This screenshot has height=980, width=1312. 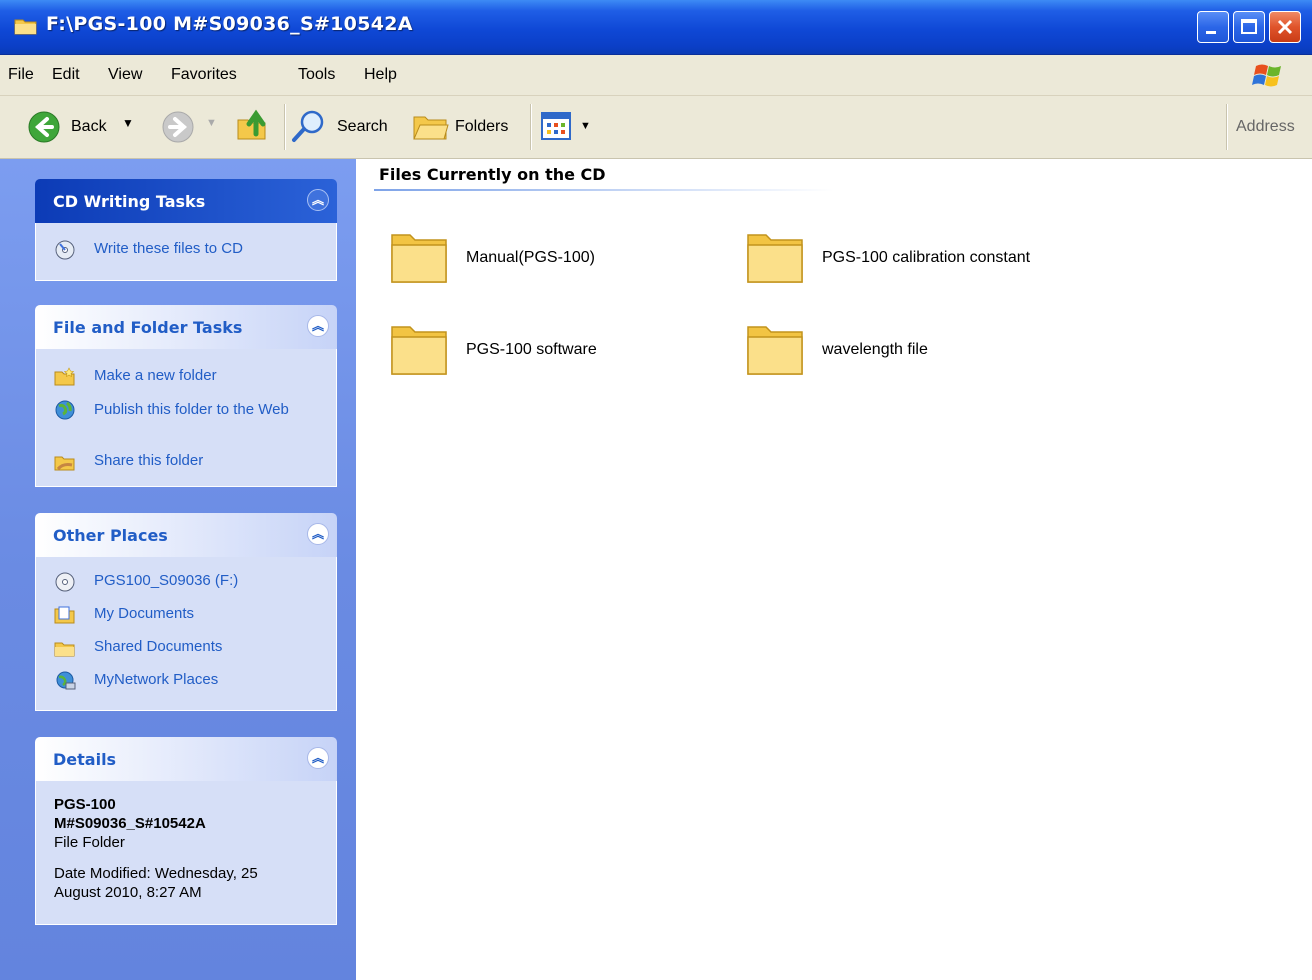 I want to click on address-label: Address, so click(x=1265, y=126).